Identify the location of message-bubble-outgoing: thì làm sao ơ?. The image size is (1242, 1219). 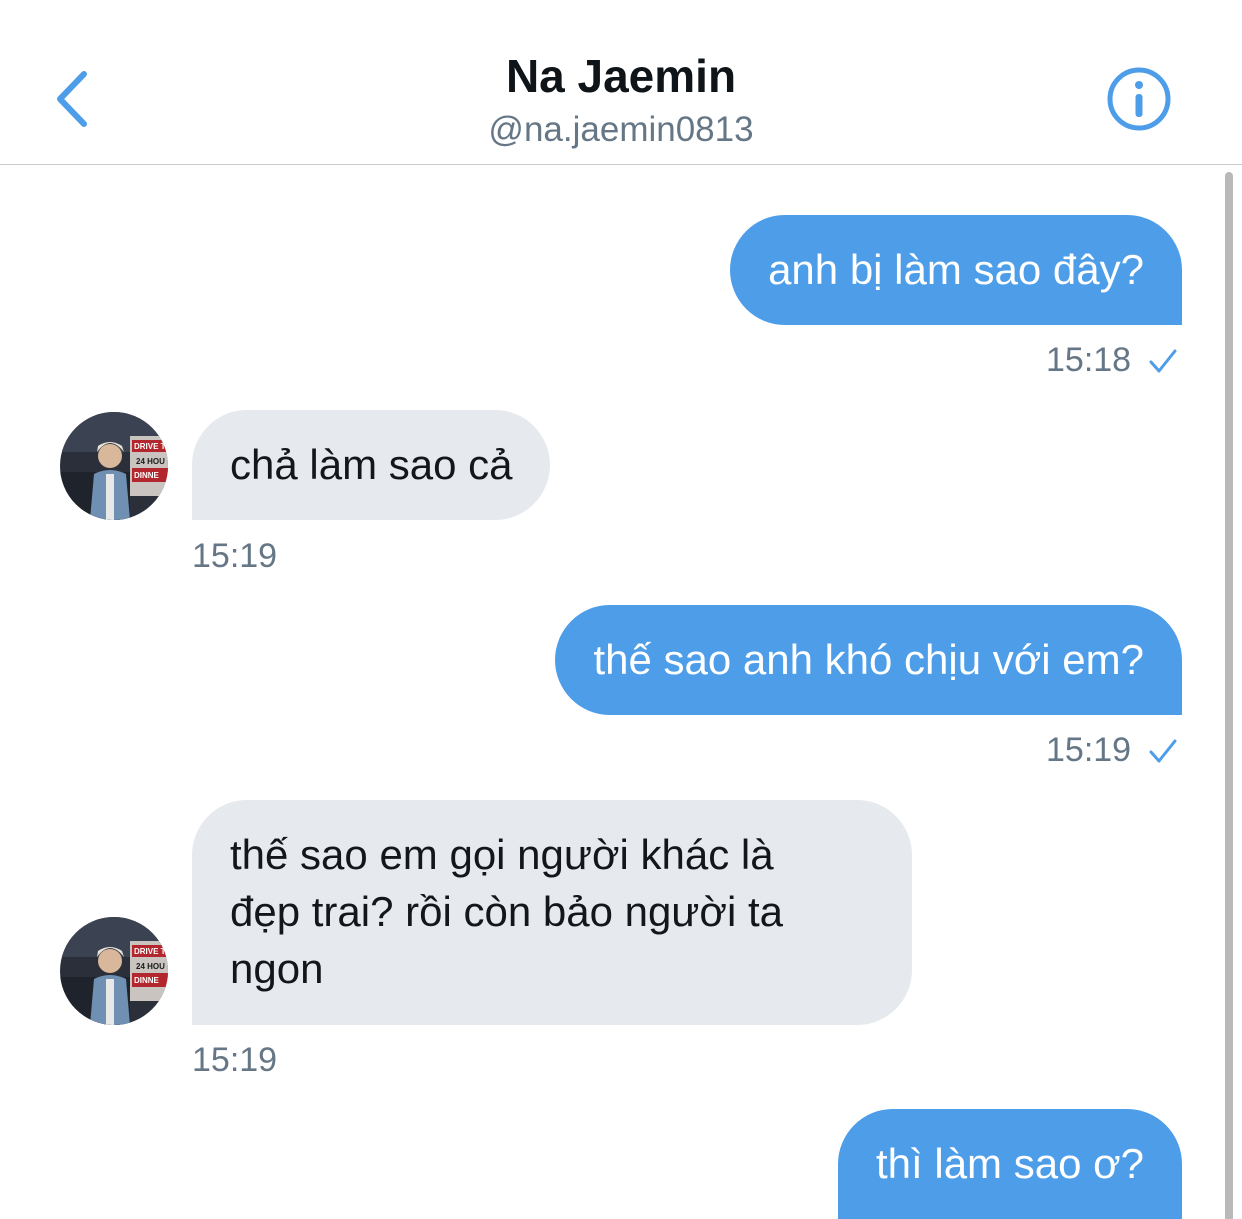
(1010, 1164).